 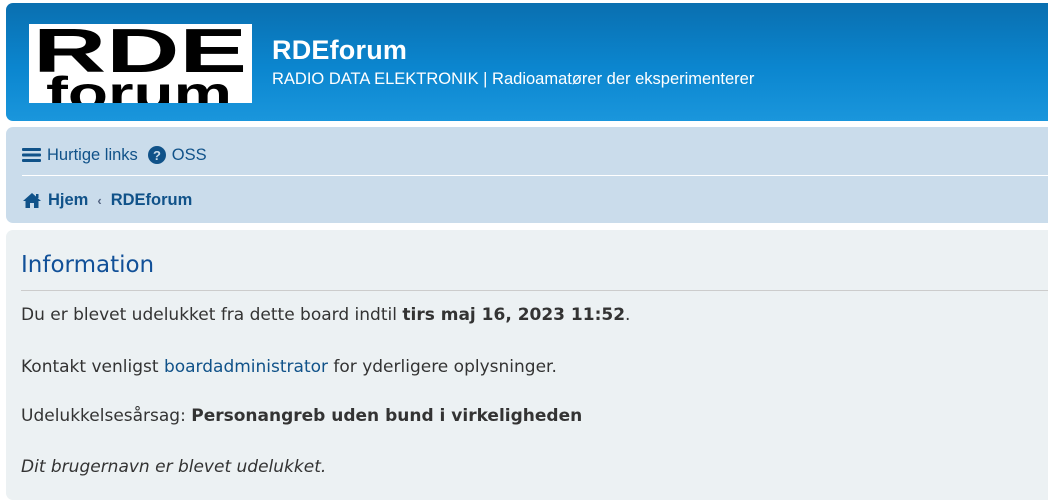 I want to click on logo-text-bottom: forum, so click(x=139, y=85).